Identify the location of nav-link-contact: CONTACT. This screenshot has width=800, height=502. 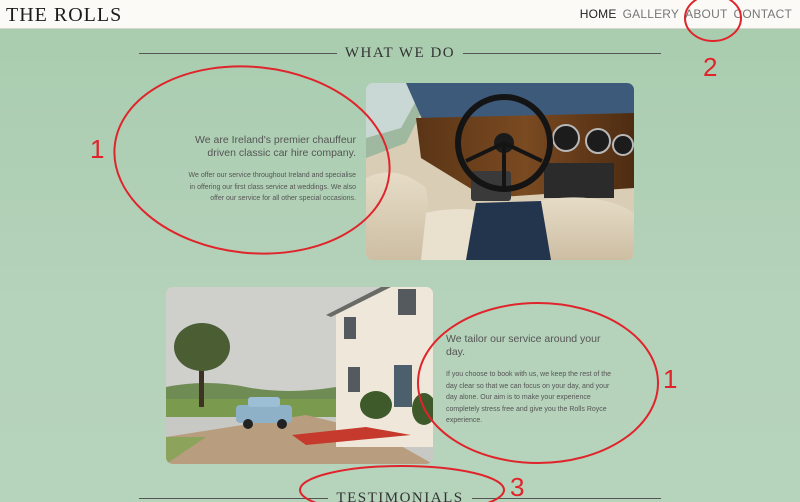
(762, 14).